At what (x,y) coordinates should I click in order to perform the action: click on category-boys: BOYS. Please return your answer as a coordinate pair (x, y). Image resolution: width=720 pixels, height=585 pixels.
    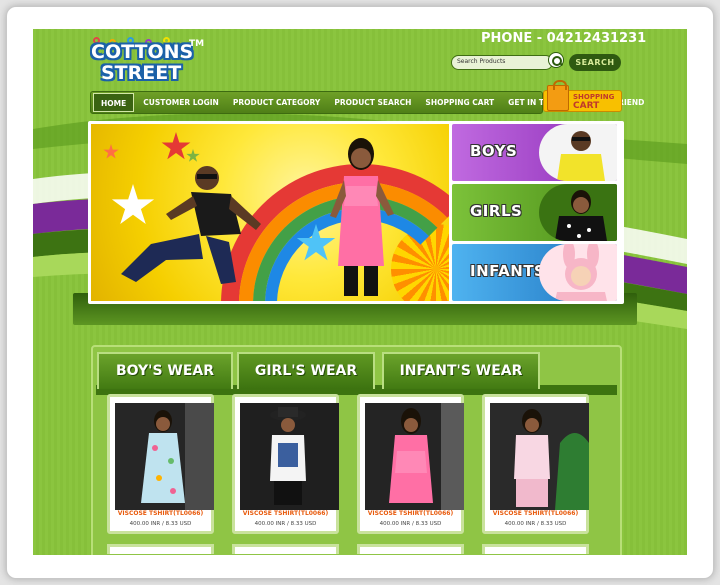
    Looking at the image, I should click on (534, 152).